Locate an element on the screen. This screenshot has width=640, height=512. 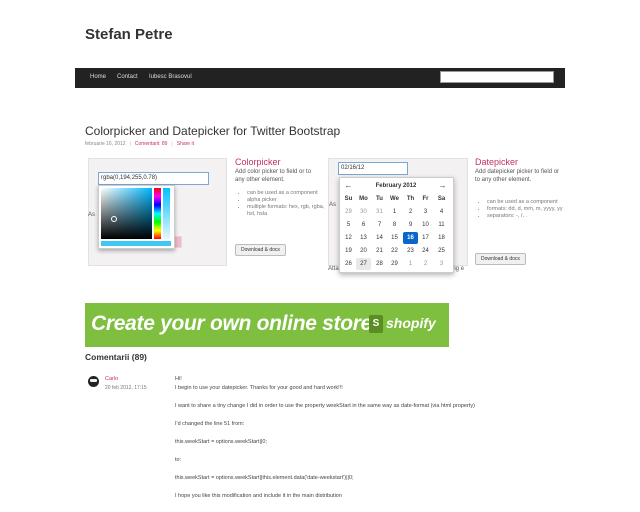
day-cell: 12 is located at coordinates (348, 238).